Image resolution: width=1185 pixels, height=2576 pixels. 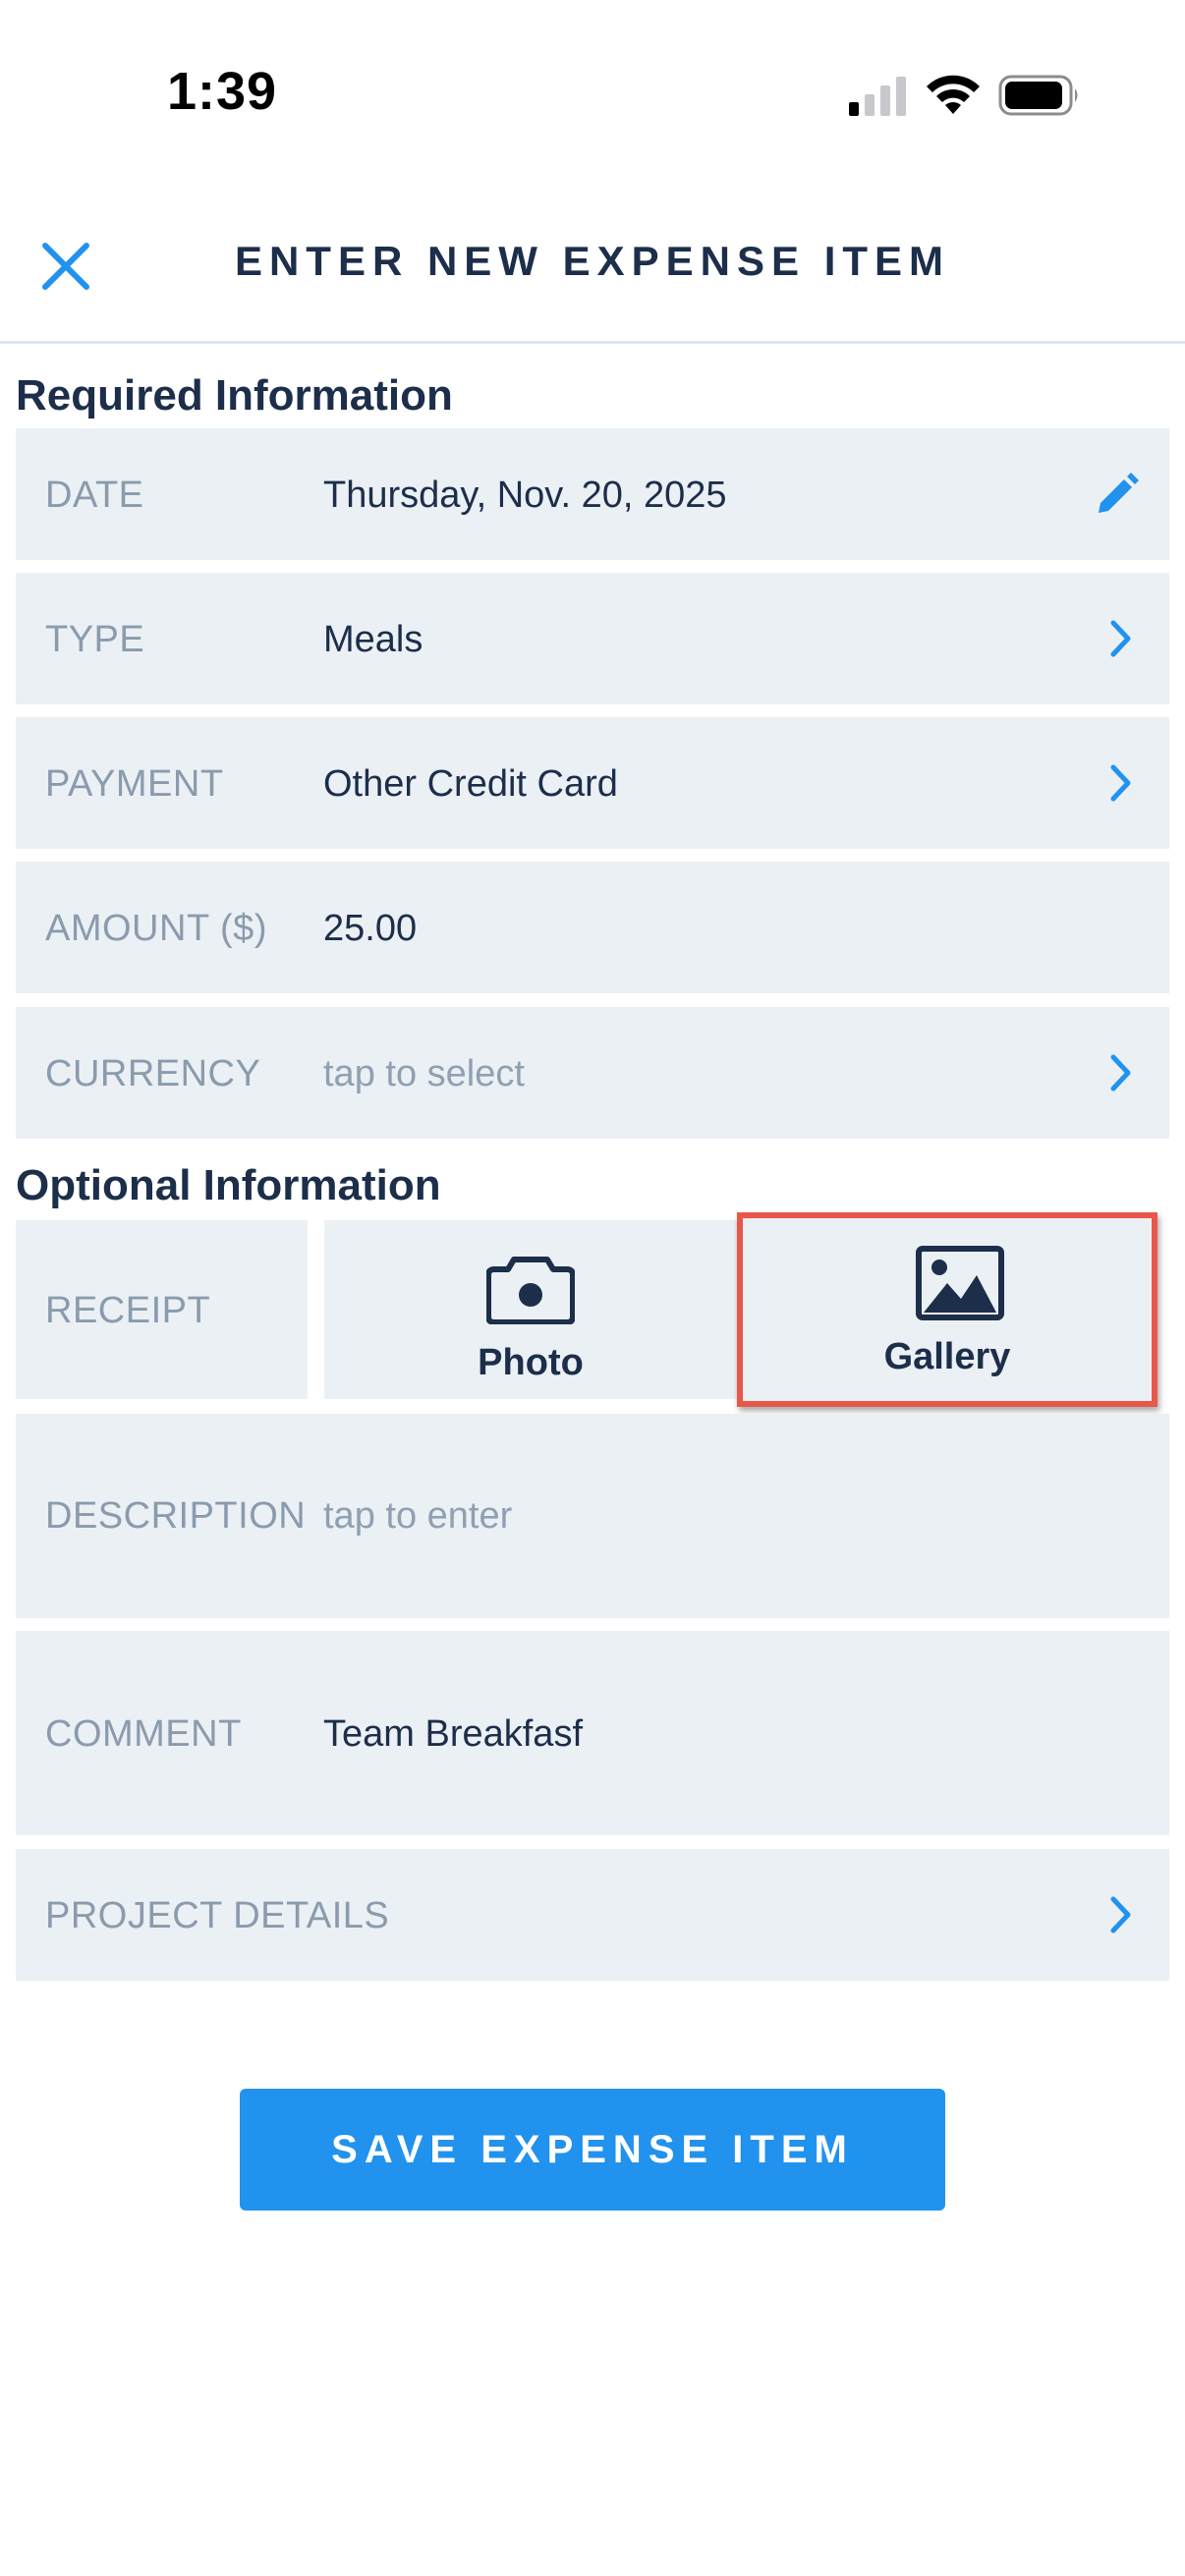 I want to click on gallery-button: Gallery, so click(x=947, y=1309).